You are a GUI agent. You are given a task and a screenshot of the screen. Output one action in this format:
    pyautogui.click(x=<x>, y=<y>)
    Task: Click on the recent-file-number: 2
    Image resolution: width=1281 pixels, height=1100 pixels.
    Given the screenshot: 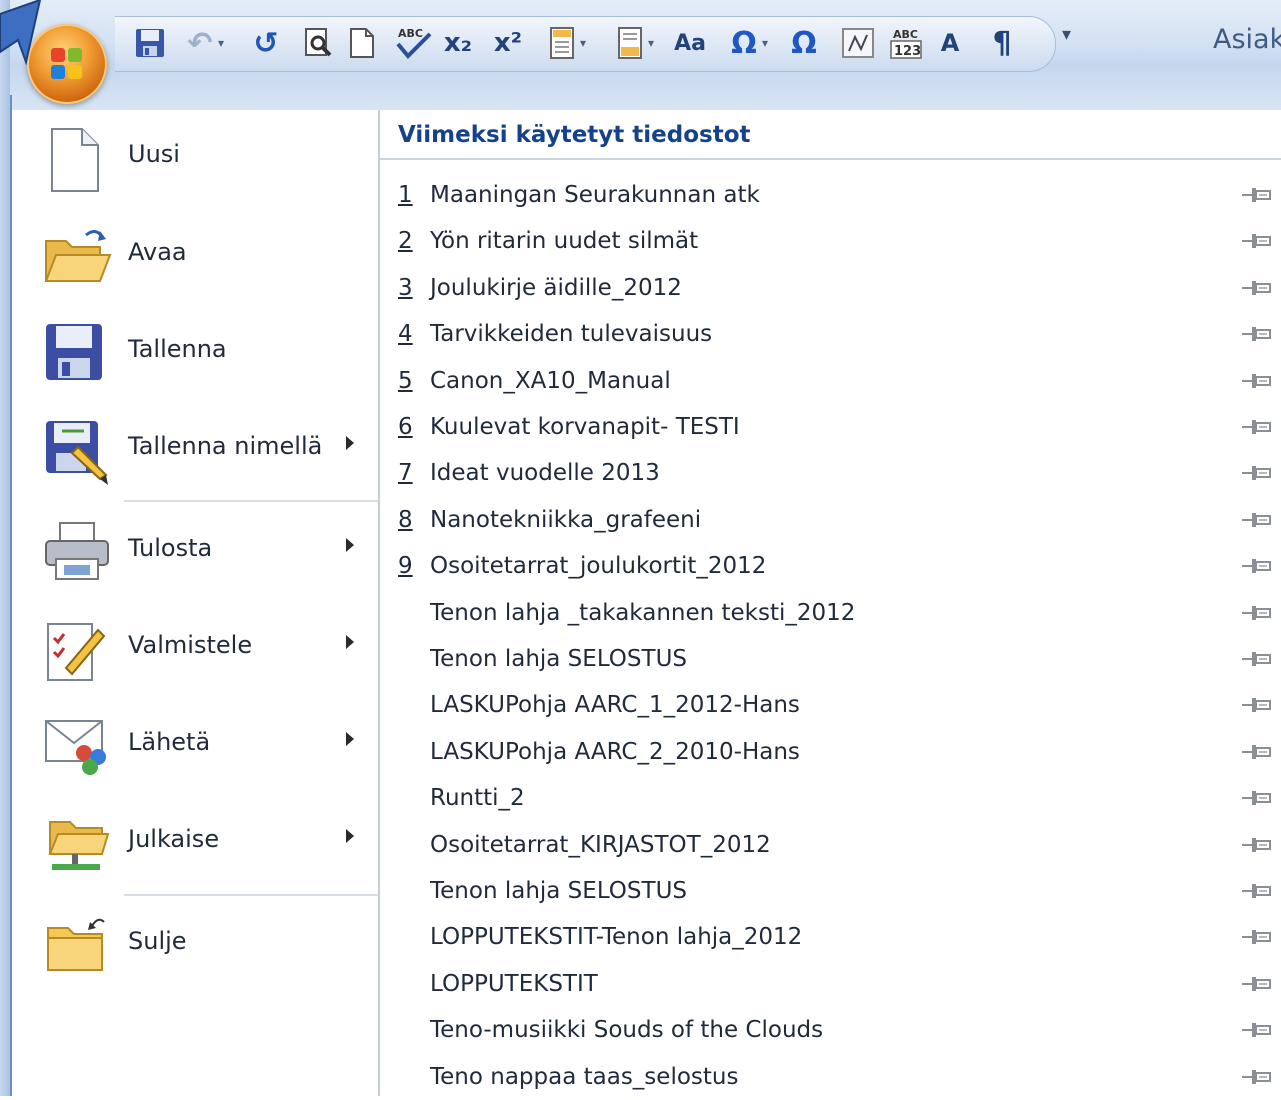 What is the action you would take?
    pyautogui.click(x=405, y=241)
    